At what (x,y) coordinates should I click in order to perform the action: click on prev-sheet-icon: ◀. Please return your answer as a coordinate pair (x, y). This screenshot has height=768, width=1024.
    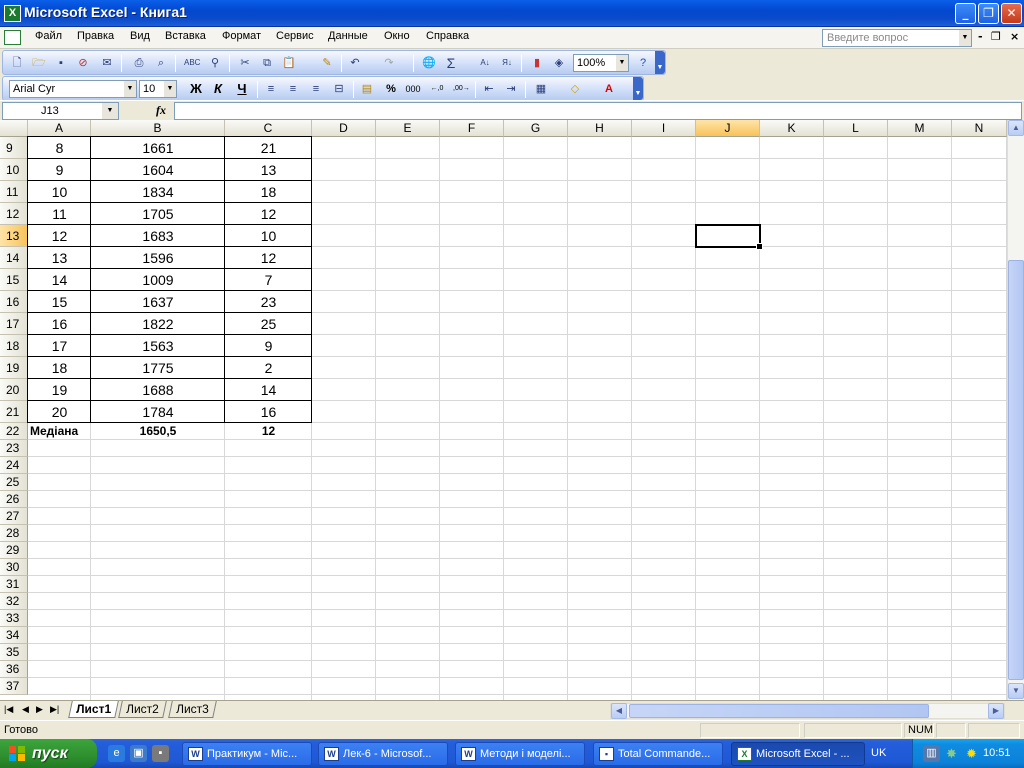
    Looking at the image, I should click on (25, 709).